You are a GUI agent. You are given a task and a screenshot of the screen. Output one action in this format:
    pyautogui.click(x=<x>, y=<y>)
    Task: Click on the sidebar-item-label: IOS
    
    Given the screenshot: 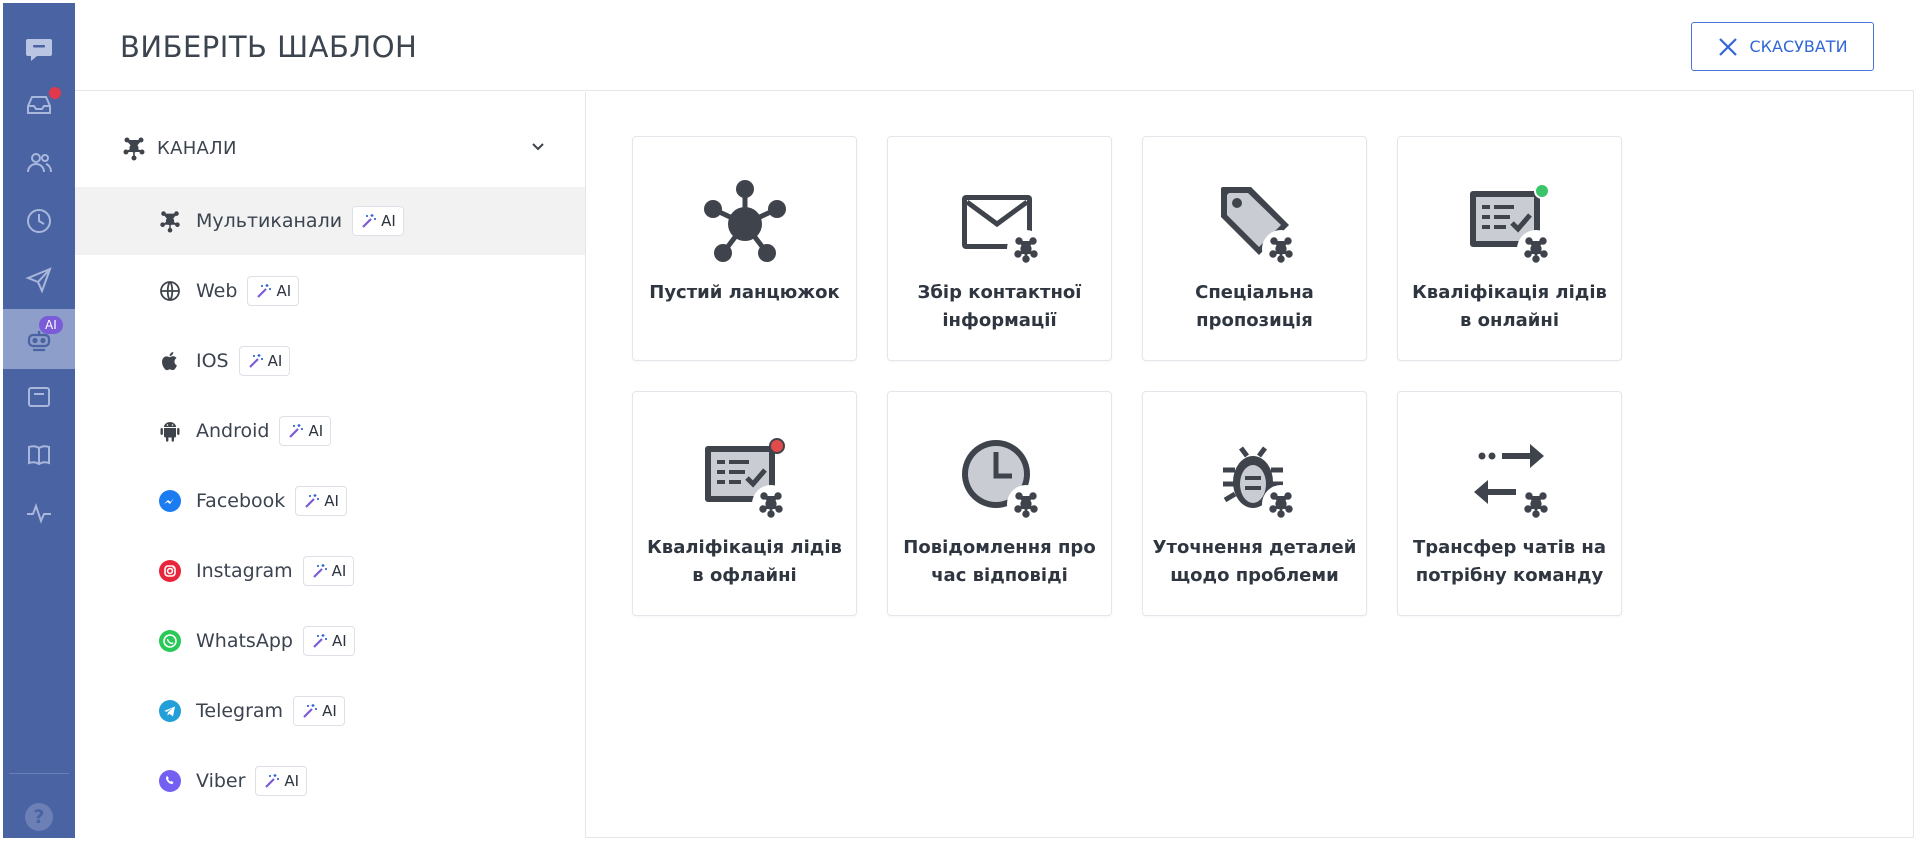 What is the action you would take?
    pyautogui.click(x=212, y=361)
    